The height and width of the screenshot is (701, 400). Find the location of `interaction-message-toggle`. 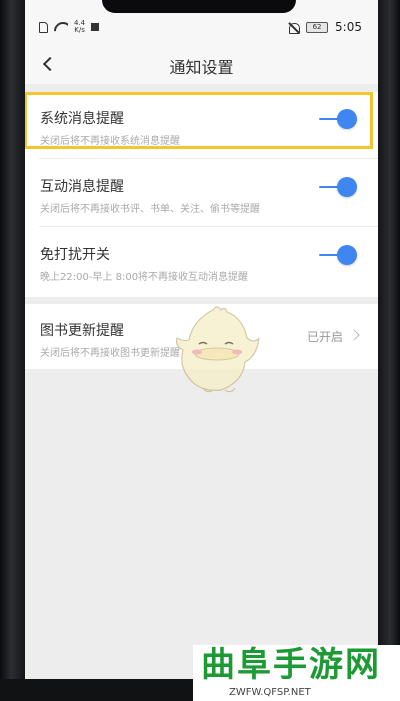

interaction-message-toggle is located at coordinates (338, 187).